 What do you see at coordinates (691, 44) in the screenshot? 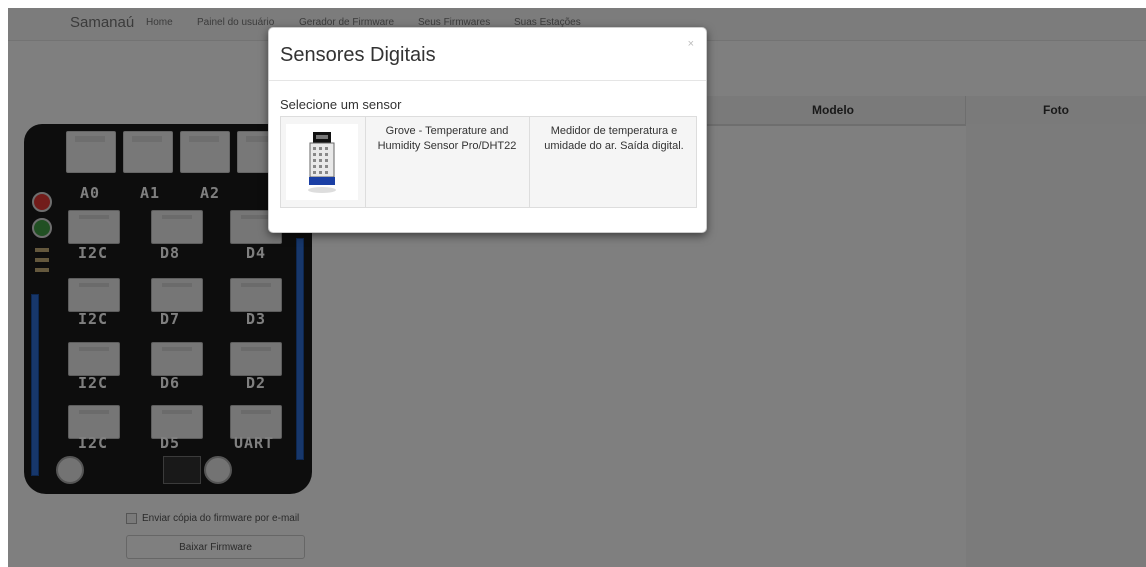
I see `close-icon: ×` at bounding box center [691, 44].